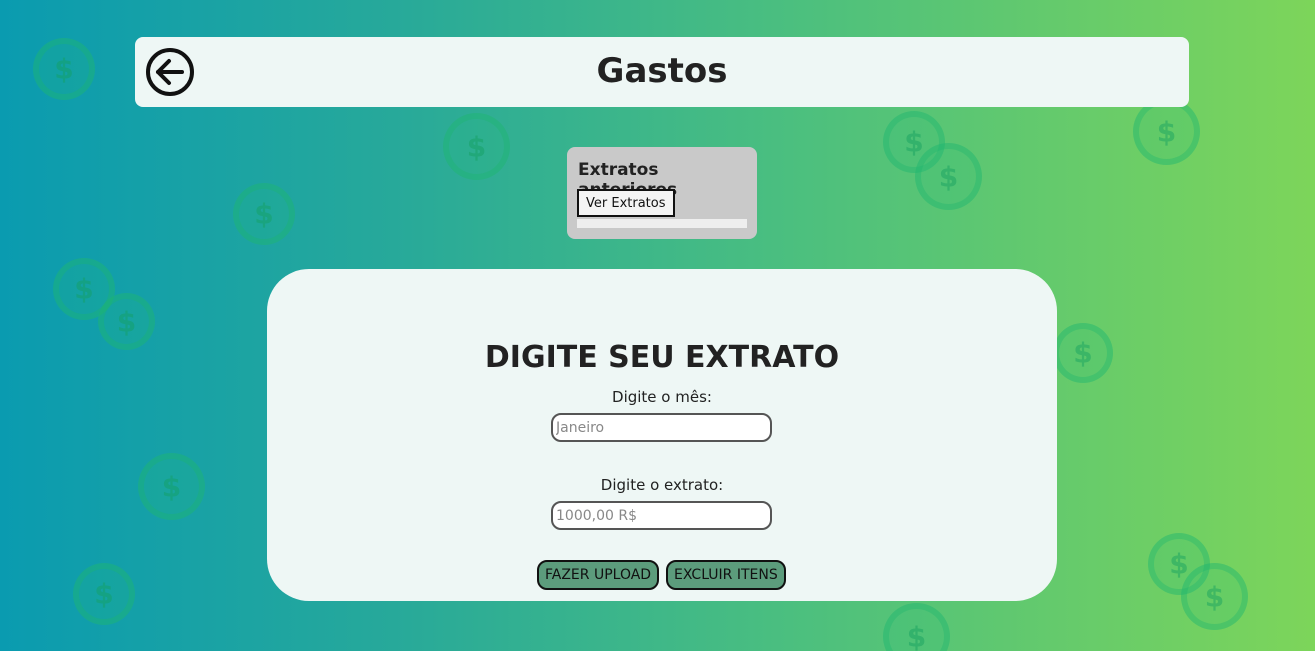  I want to click on page-title: Gastos, so click(662, 71).